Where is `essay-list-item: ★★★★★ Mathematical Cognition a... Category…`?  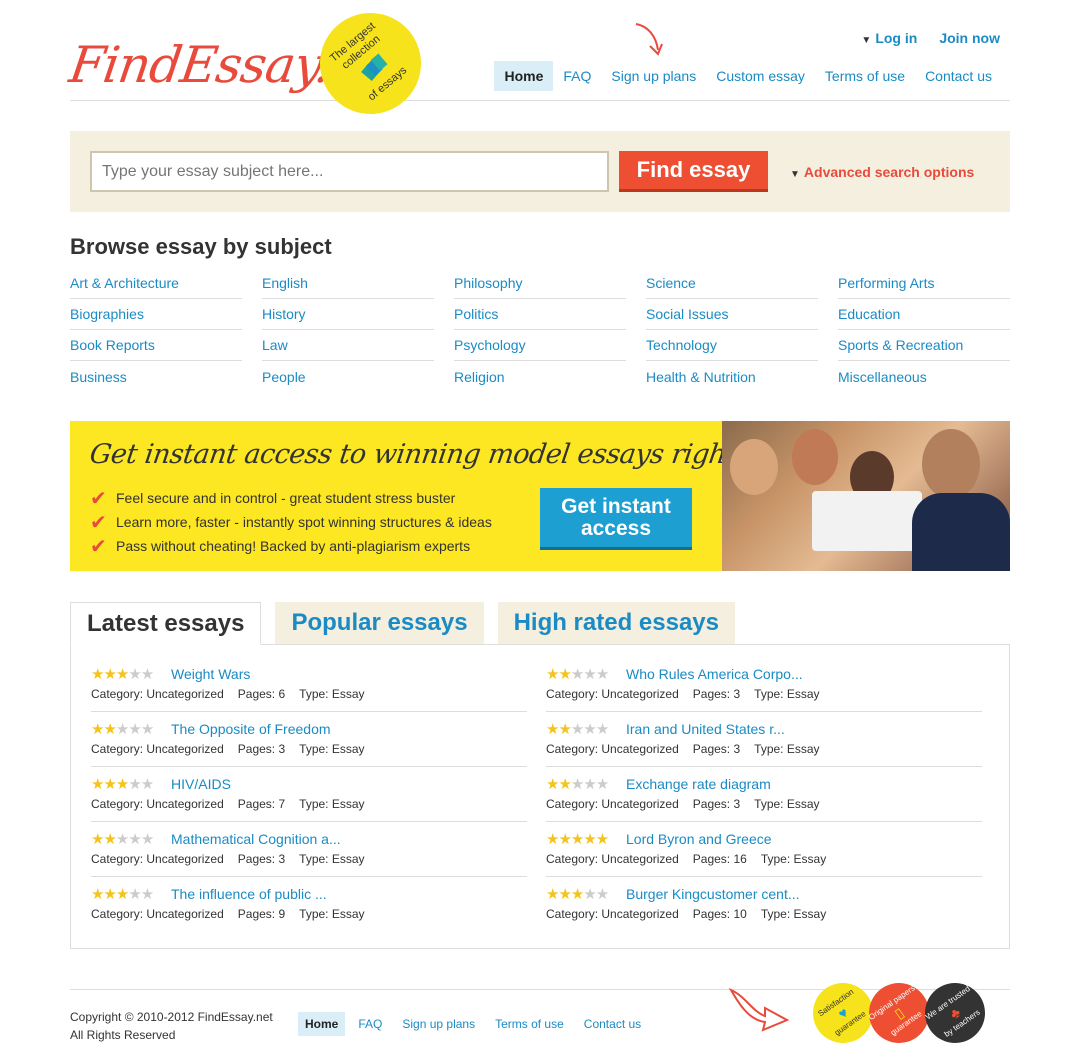 essay-list-item: ★★★★★ Mathematical Cognition a... Category… is located at coordinates (309, 849).